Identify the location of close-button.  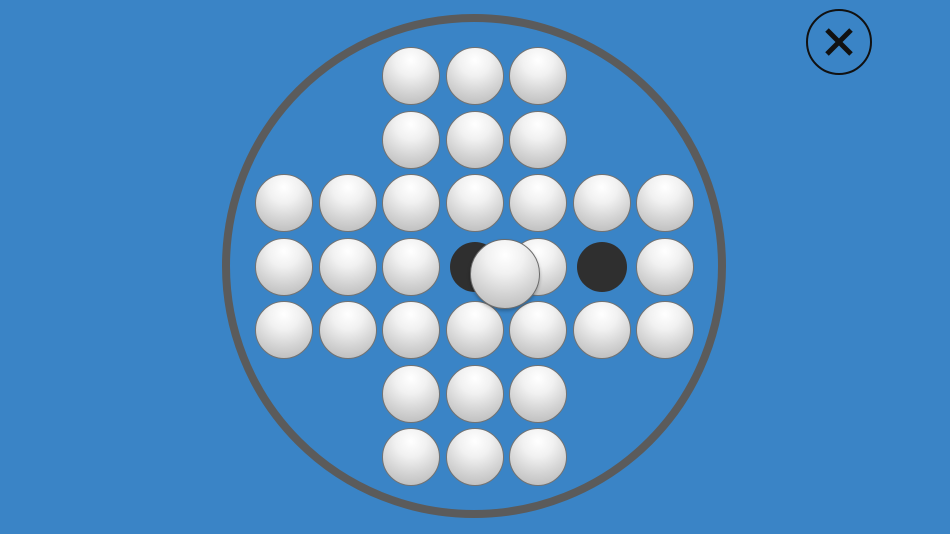
(839, 42).